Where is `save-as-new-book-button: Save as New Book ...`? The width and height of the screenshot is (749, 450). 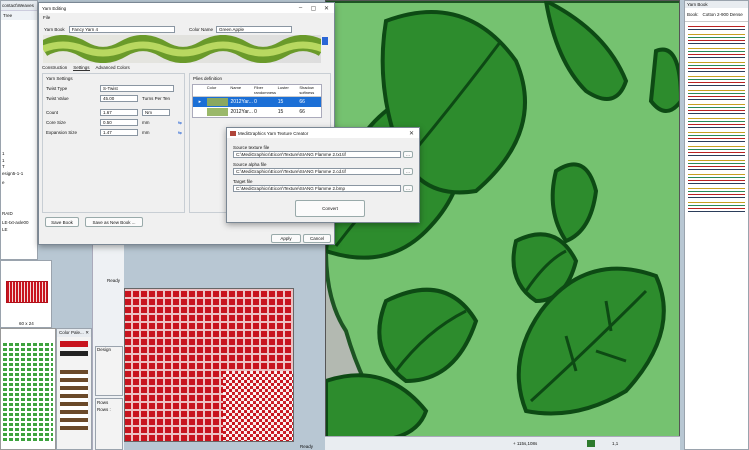
save-as-new-book-button: Save as New Book ... is located at coordinates (114, 222).